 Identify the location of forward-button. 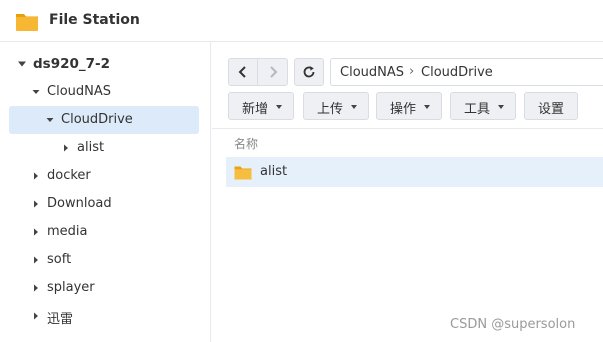
(272, 72).